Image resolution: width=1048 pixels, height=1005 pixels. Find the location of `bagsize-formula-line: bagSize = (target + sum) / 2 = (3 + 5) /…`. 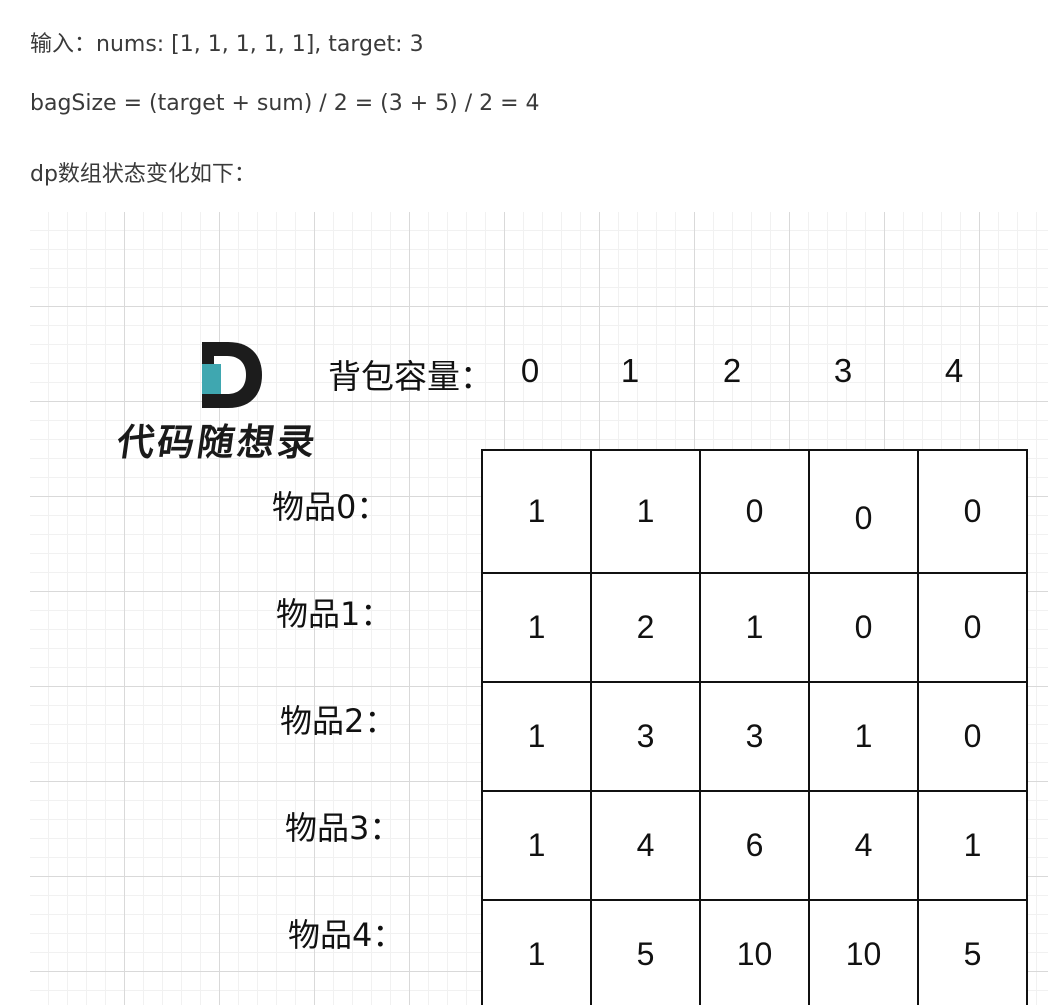

bagsize-formula-line: bagSize = (target + sum) / 2 = (3 + 5) /… is located at coordinates (285, 103).